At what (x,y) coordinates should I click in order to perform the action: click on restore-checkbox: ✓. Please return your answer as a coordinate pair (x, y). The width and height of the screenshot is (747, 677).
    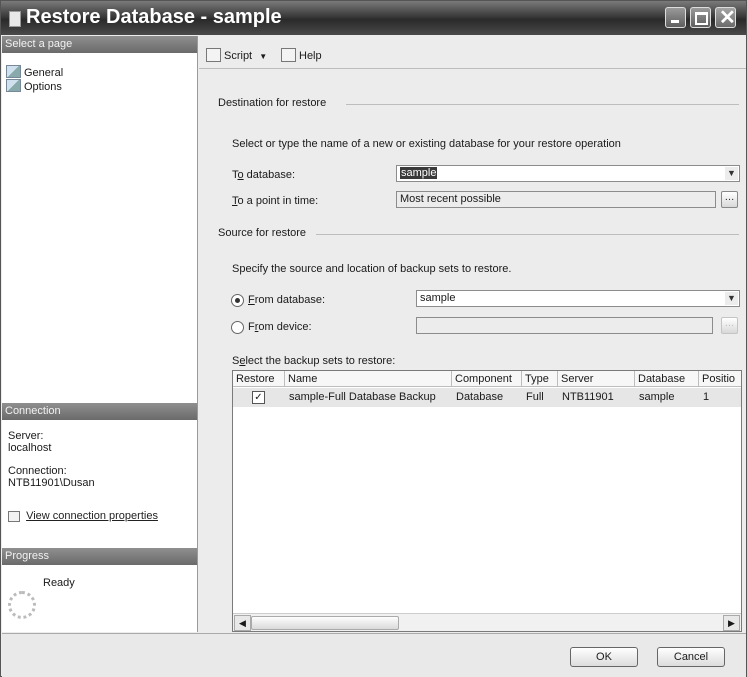
    Looking at the image, I should click on (258, 397).